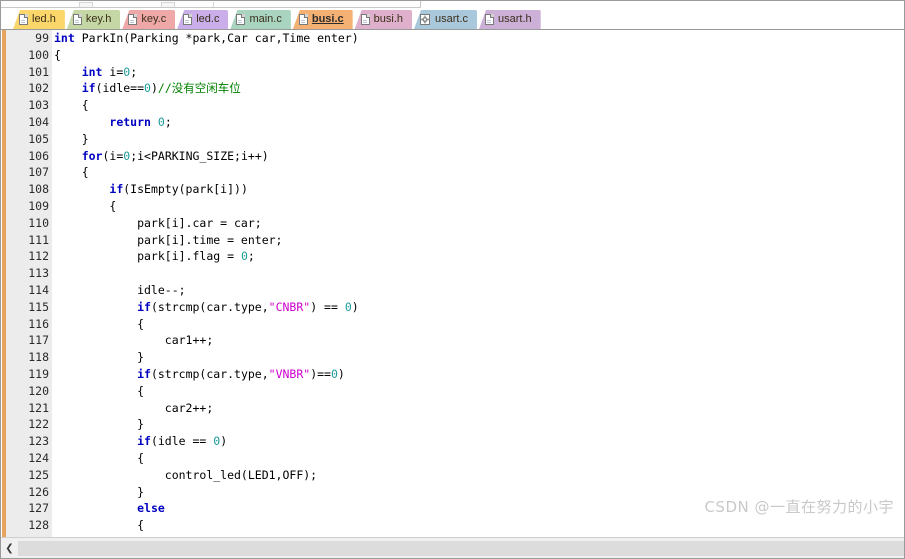 The height and width of the screenshot is (559, 905). I want to click on line-number: 116, so click(38, 323).